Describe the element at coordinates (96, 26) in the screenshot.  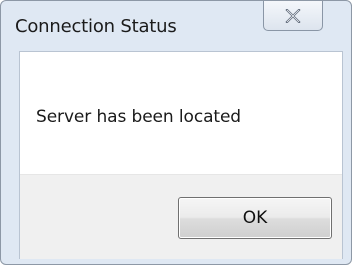
I see `dialog-title: Connection Status` at that location.